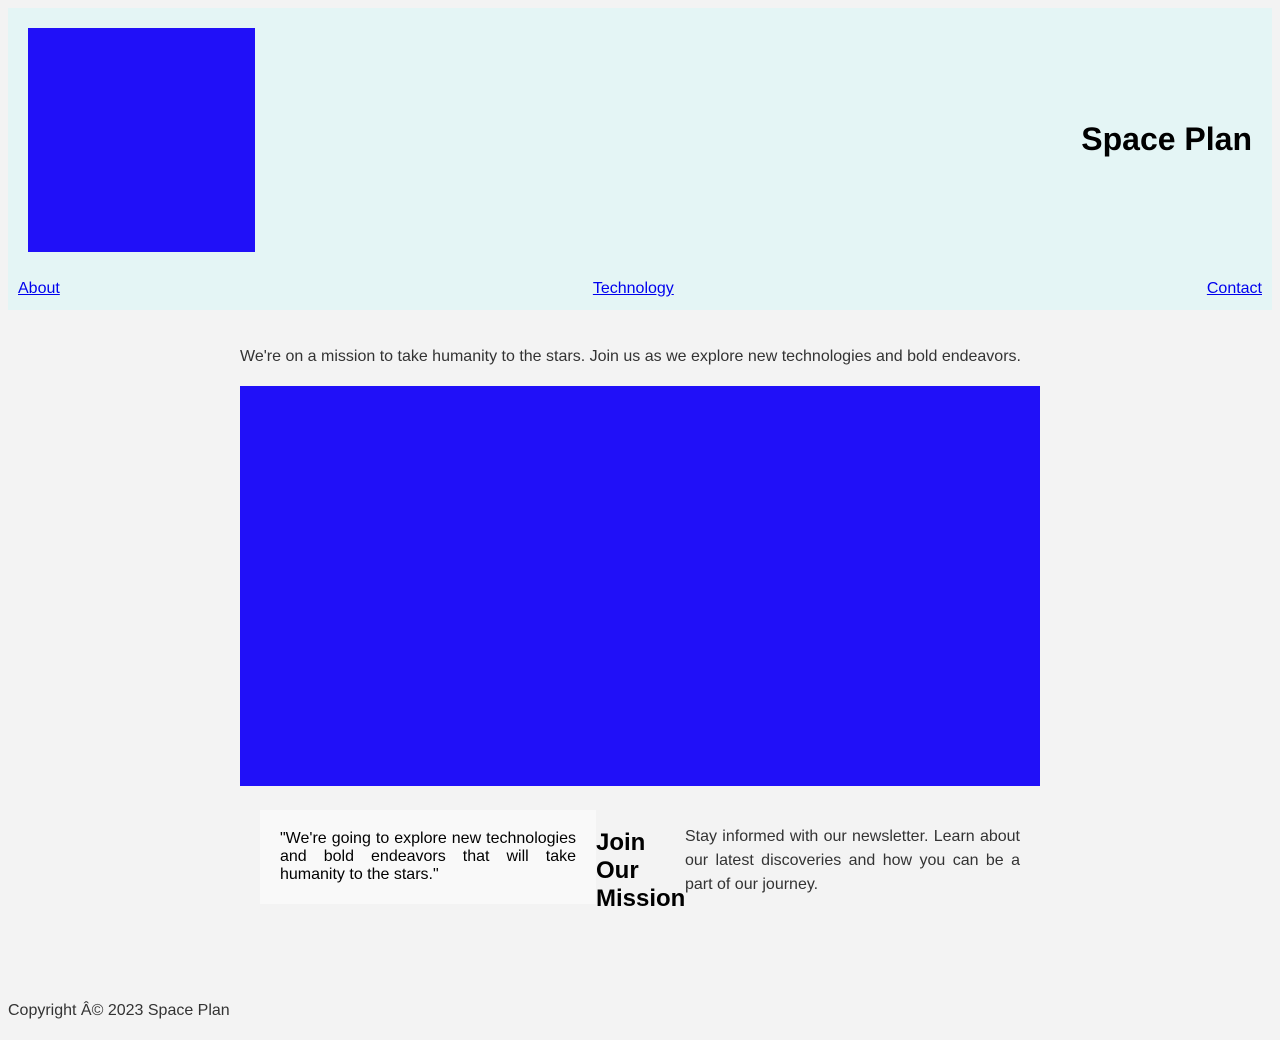 The image size is (1280, 1040). What do you see at coordinates (141, 140) in the screenshot?
I see `logo-image` at bounding box center [141, 140].